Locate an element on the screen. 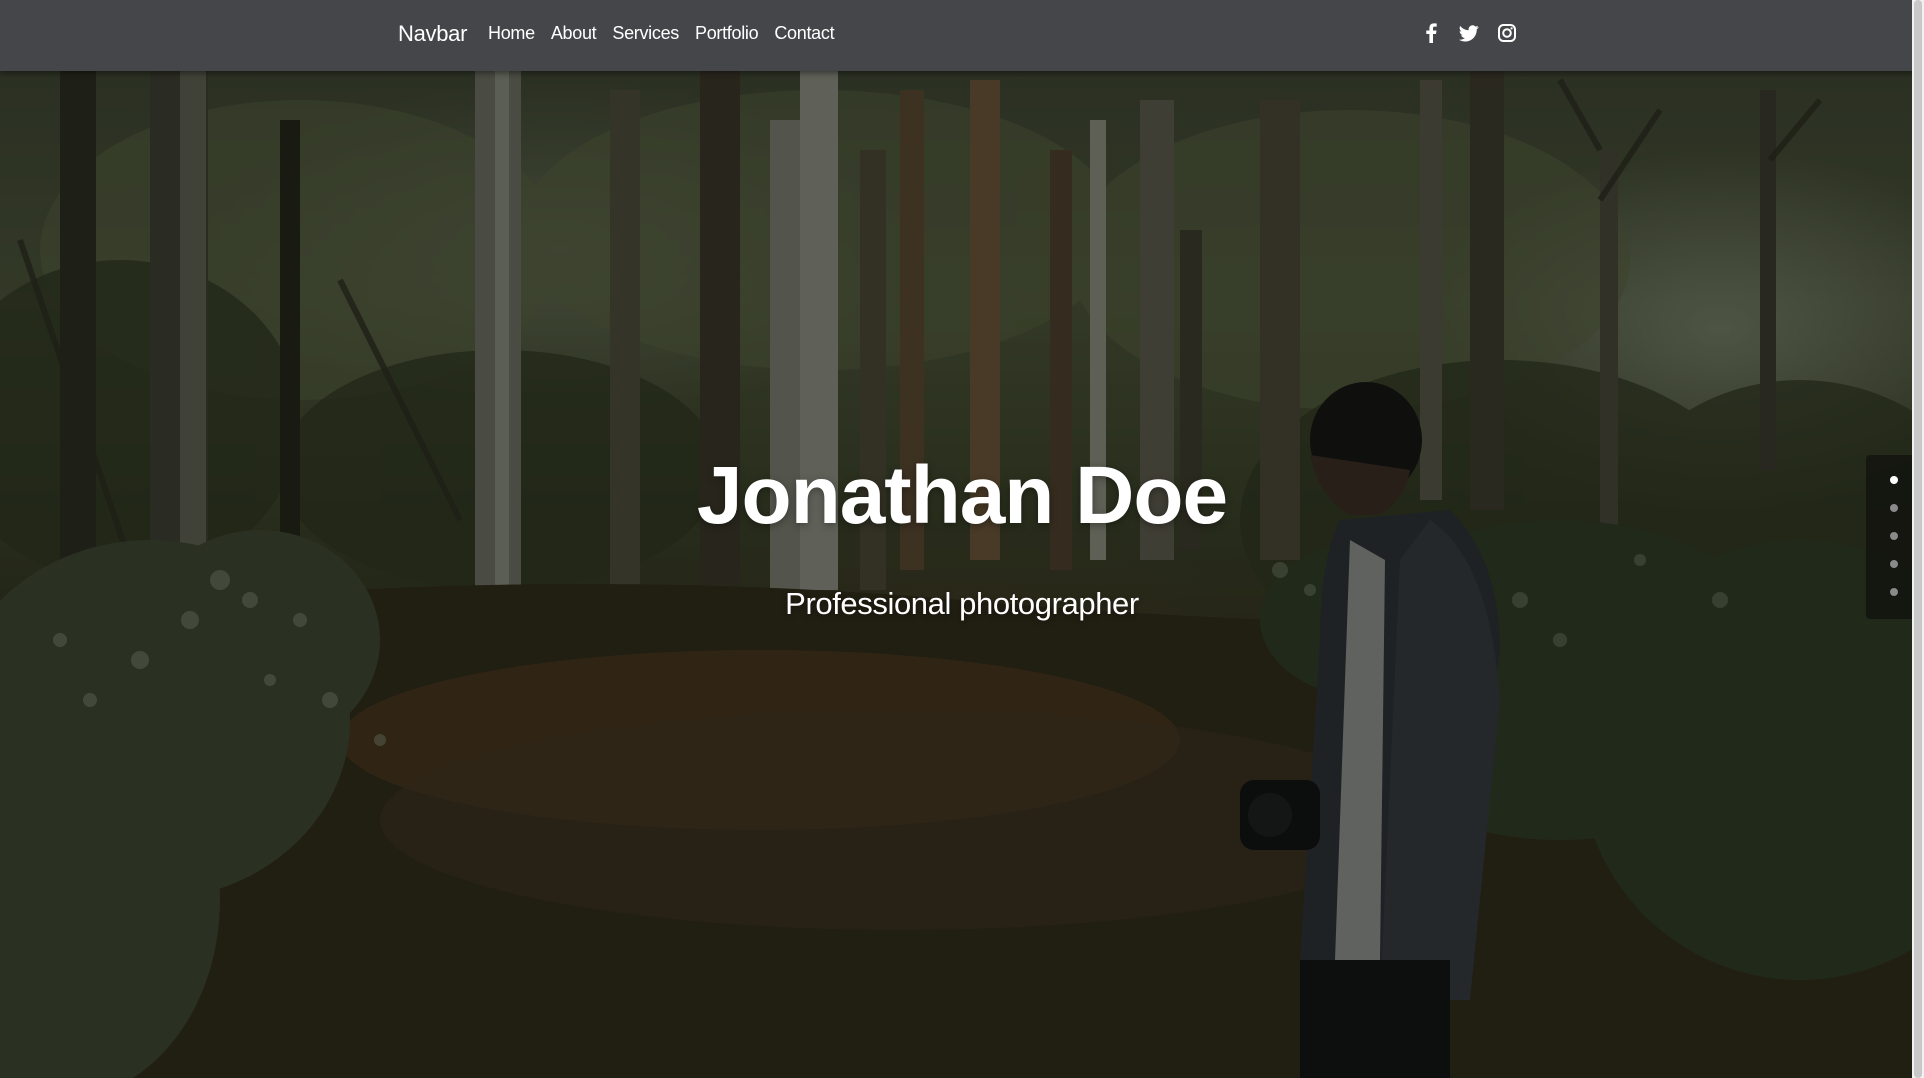  nav-links: Home About Services Portfolio Contact is located at coordinates (669, 33).